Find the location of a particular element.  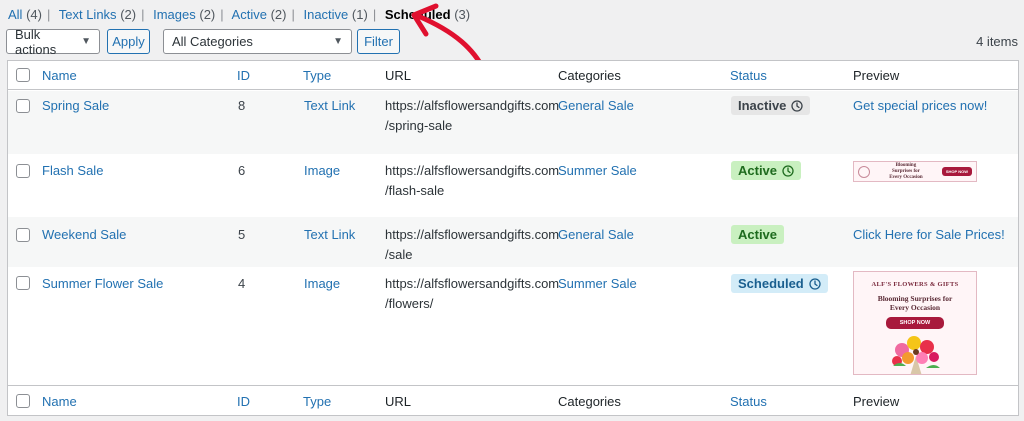

link-name: Spring Sale is located at coordinates (75, 106).